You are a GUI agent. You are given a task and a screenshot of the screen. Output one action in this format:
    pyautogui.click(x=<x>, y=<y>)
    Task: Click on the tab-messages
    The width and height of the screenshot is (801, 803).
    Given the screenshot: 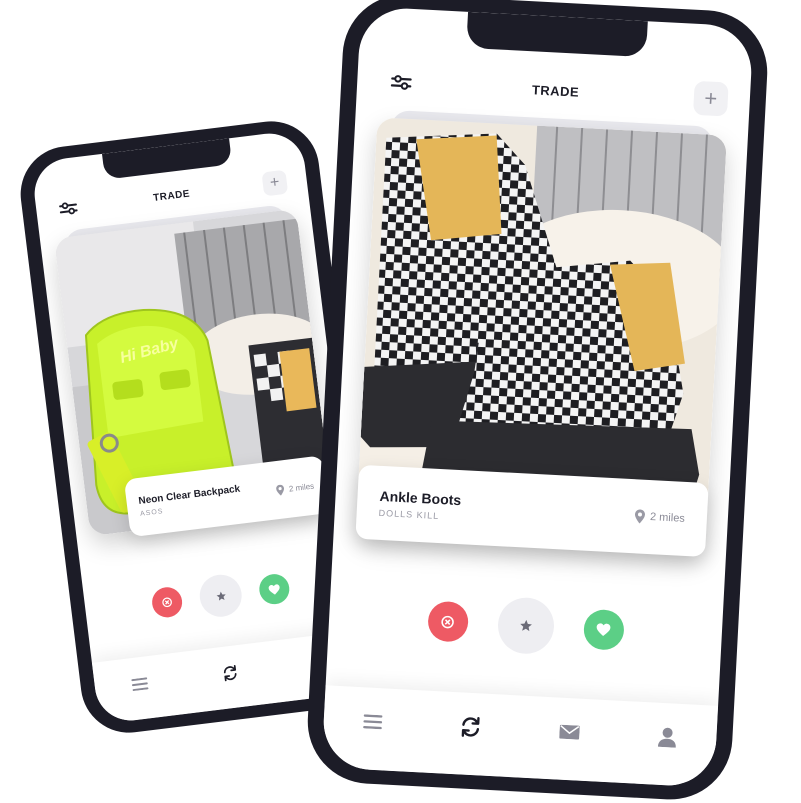 What is the action you would take?
    pyautogui.click(x=569, y=732)
    